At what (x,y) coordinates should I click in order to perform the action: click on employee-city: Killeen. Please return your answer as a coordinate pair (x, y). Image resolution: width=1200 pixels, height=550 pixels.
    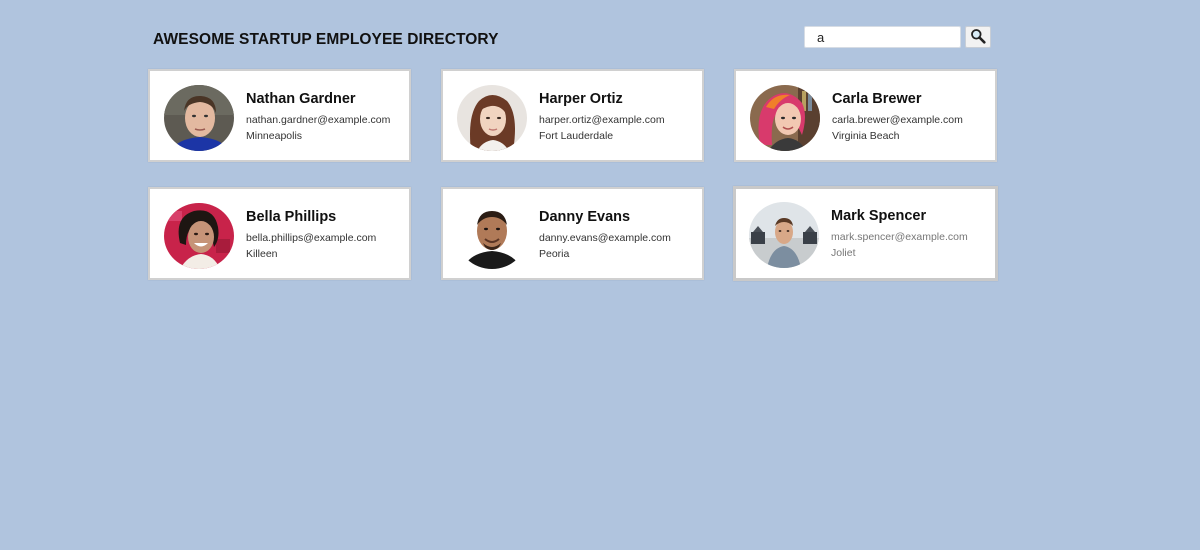
    Looking at the image, I should click on (262, 254).